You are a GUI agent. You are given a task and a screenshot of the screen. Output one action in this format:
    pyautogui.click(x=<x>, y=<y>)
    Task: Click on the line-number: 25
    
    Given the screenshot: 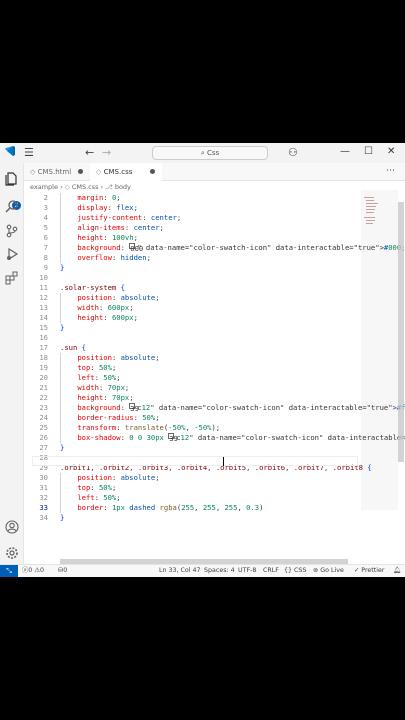 What is the action you would take?
    pyautogui.click(x=43, y=427)
    